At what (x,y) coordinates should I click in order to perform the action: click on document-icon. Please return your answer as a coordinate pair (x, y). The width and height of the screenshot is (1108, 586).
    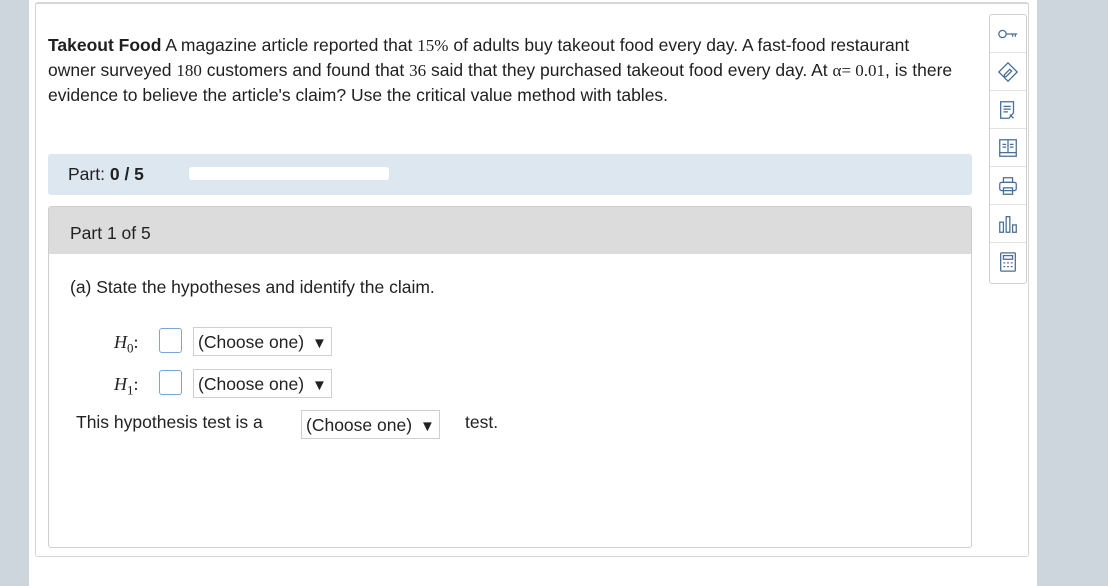
    Looking at the image, I should click on (1008, 110).